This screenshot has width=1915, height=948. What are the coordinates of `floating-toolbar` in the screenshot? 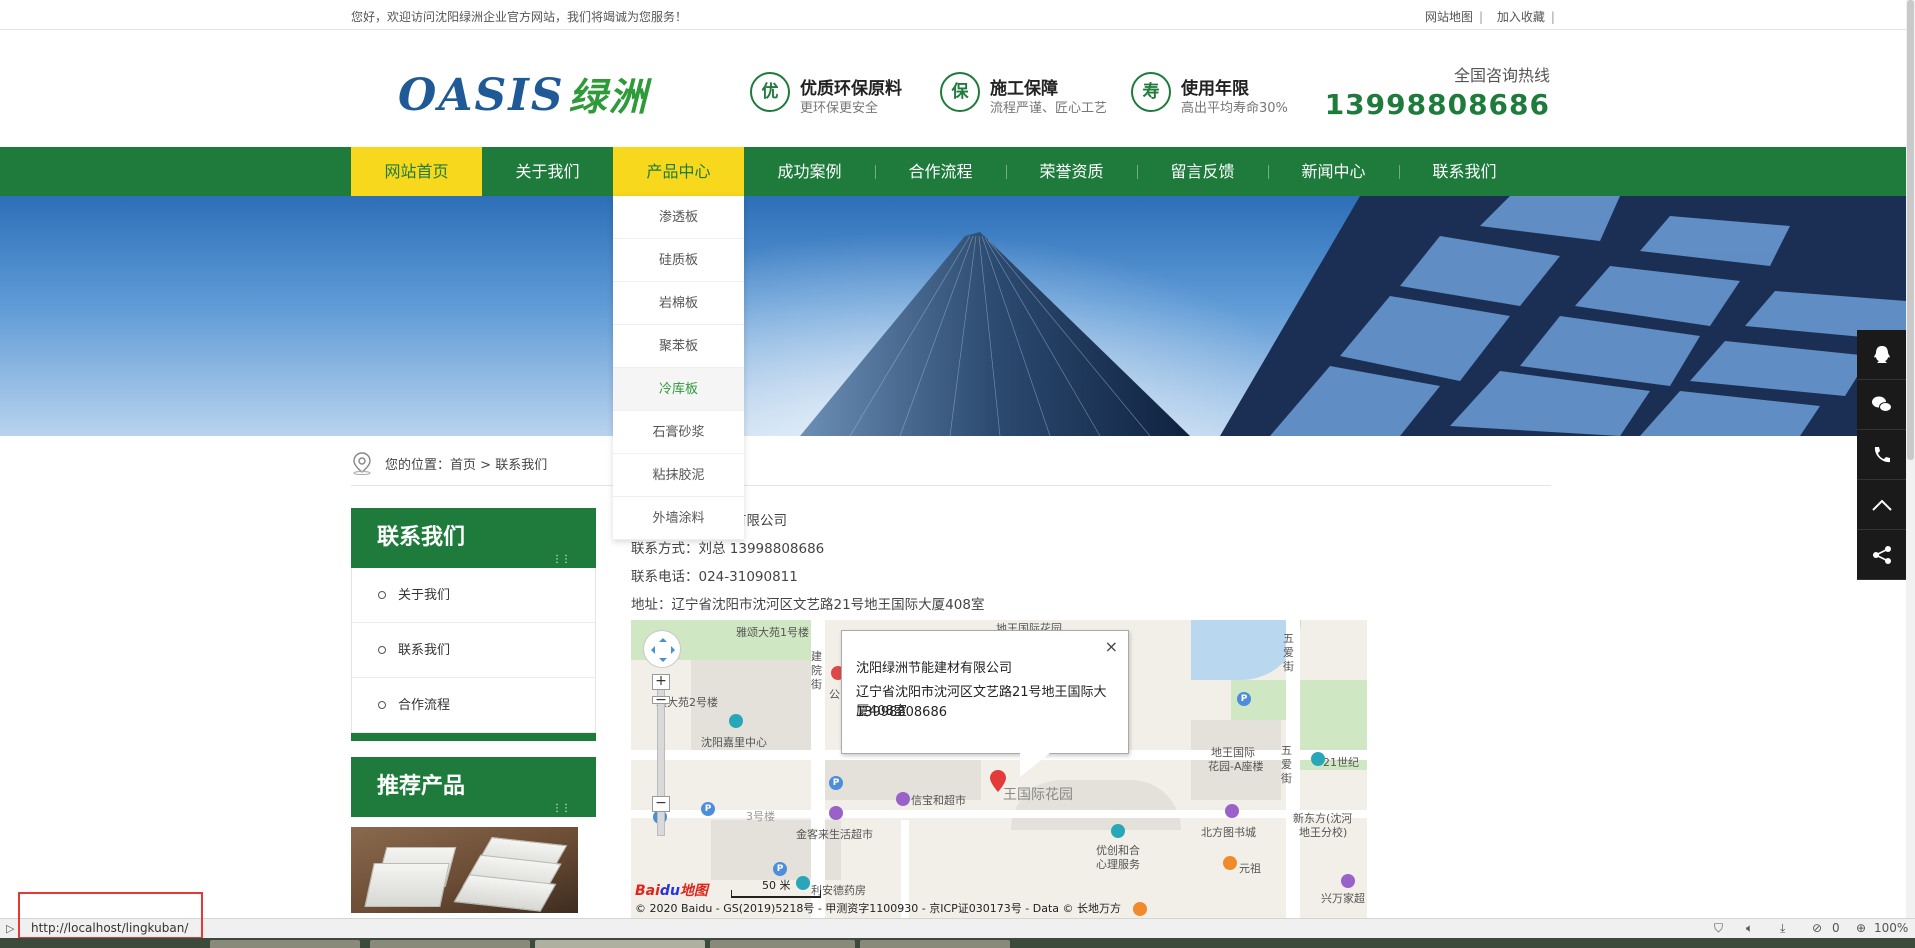 It's located at (1881, 455).